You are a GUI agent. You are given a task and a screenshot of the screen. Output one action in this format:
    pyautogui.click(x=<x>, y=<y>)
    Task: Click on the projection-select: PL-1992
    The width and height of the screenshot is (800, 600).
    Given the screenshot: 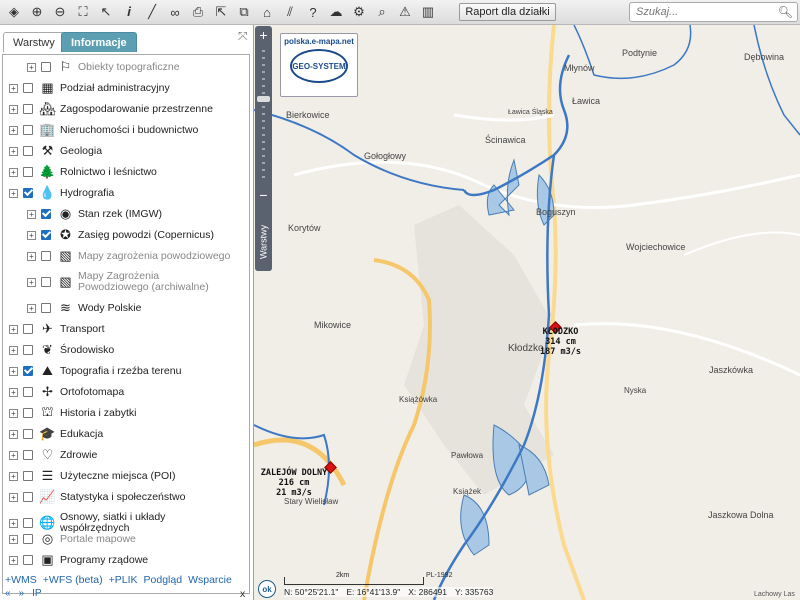 What is the action you would take?
    pyautogui.click(x=439, y=575)
    